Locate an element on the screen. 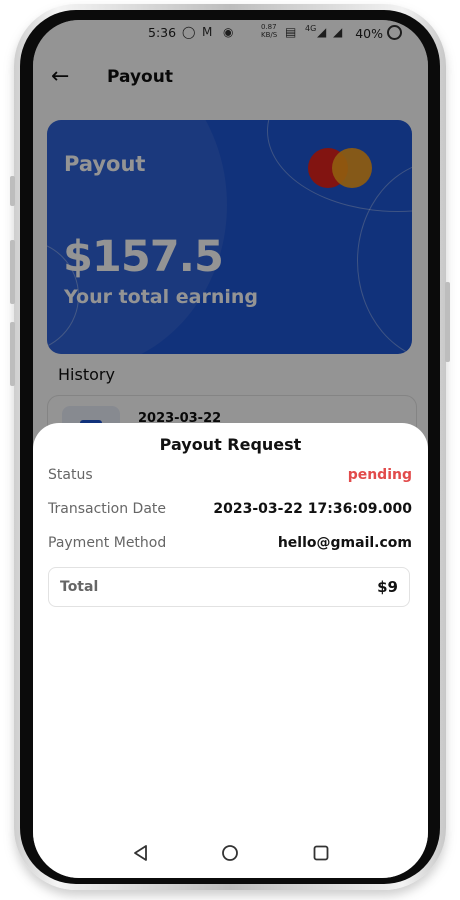 The image size is (460, 900). transaction-date-value: 2023-03-22 17:36:09.000 is located at coordinates (312, 509).